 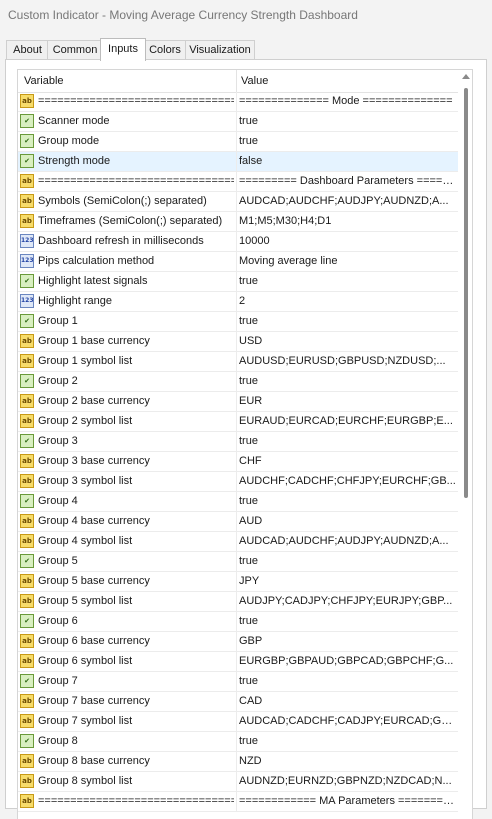 What do you see at coordinates (238, 562) in the screenshot?
I see `table-row: ✔ Group 5 true` at bounding box center [238, 562].